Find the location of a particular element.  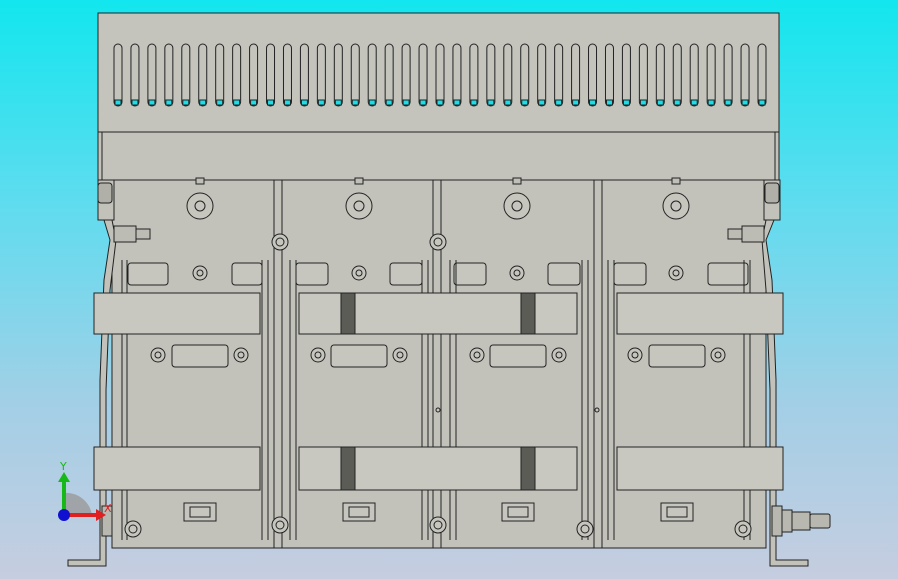

y-axis-label: Y is located at coordinates (63, 466).